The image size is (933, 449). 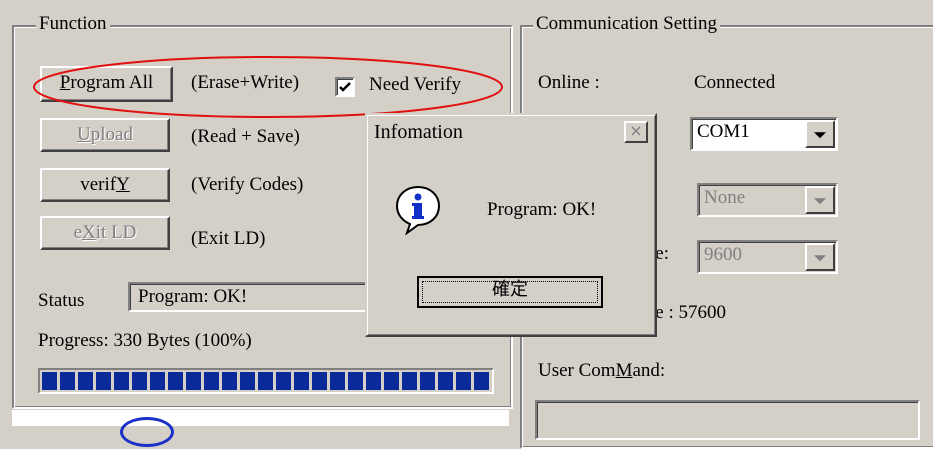 What do you see at coordinates (569, 82) in the screenshot?
I see `online-label: Online :` at bounding box center [569, 82].